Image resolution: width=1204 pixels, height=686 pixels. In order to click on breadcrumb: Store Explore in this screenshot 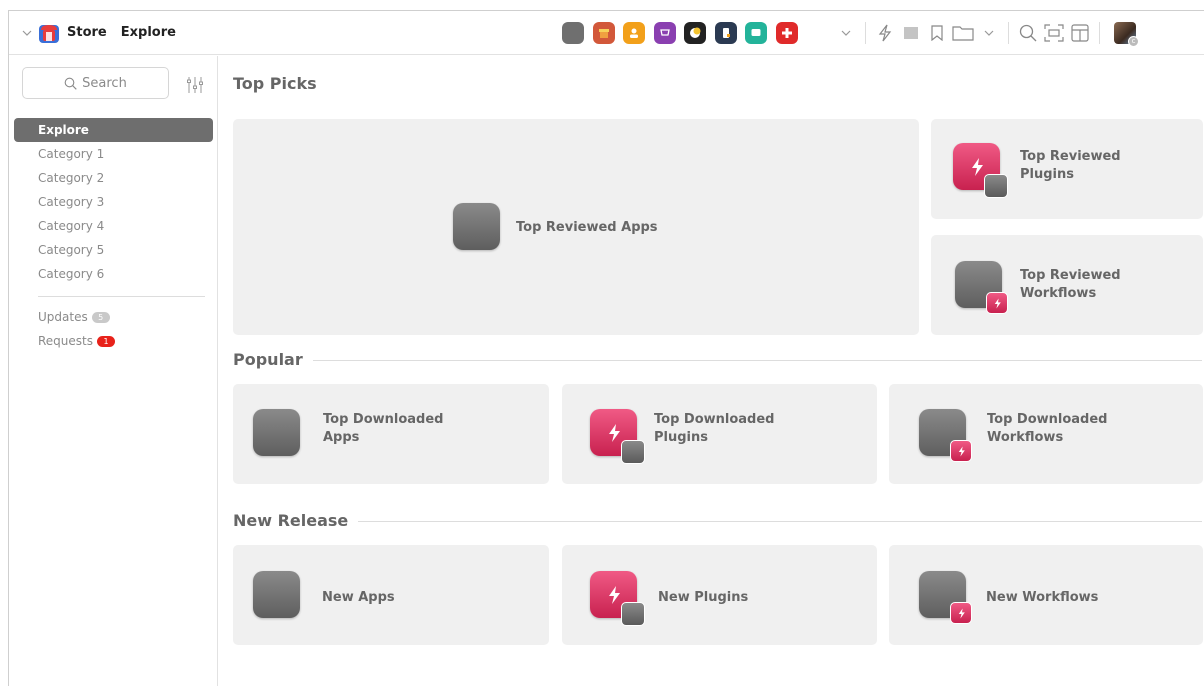, I will do `click(92, 33)`.